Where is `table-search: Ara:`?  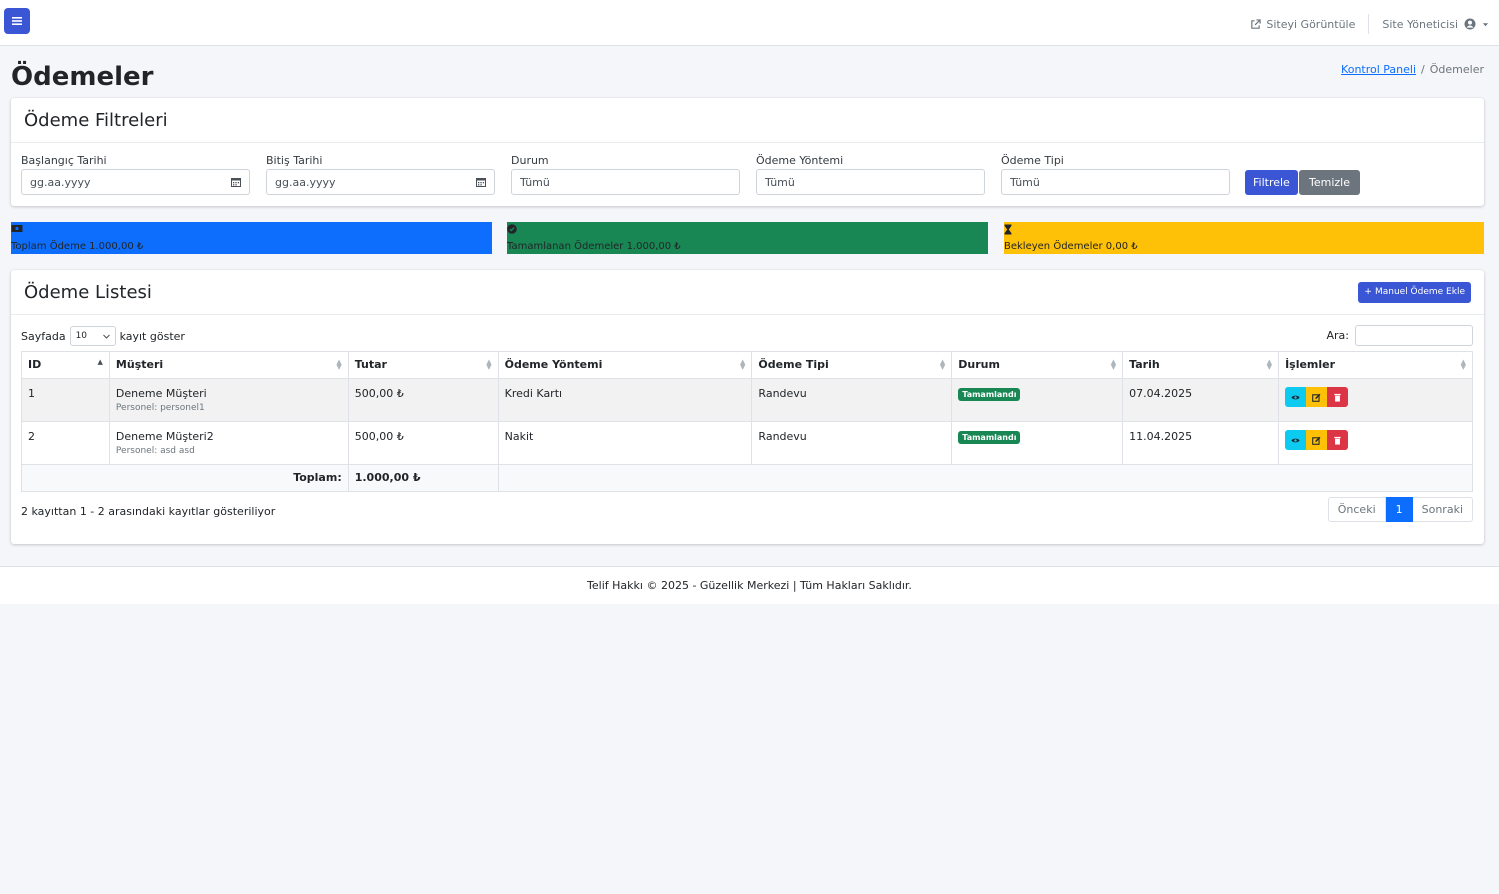
table-search: Ara: is located at coordinates (1399, 335).